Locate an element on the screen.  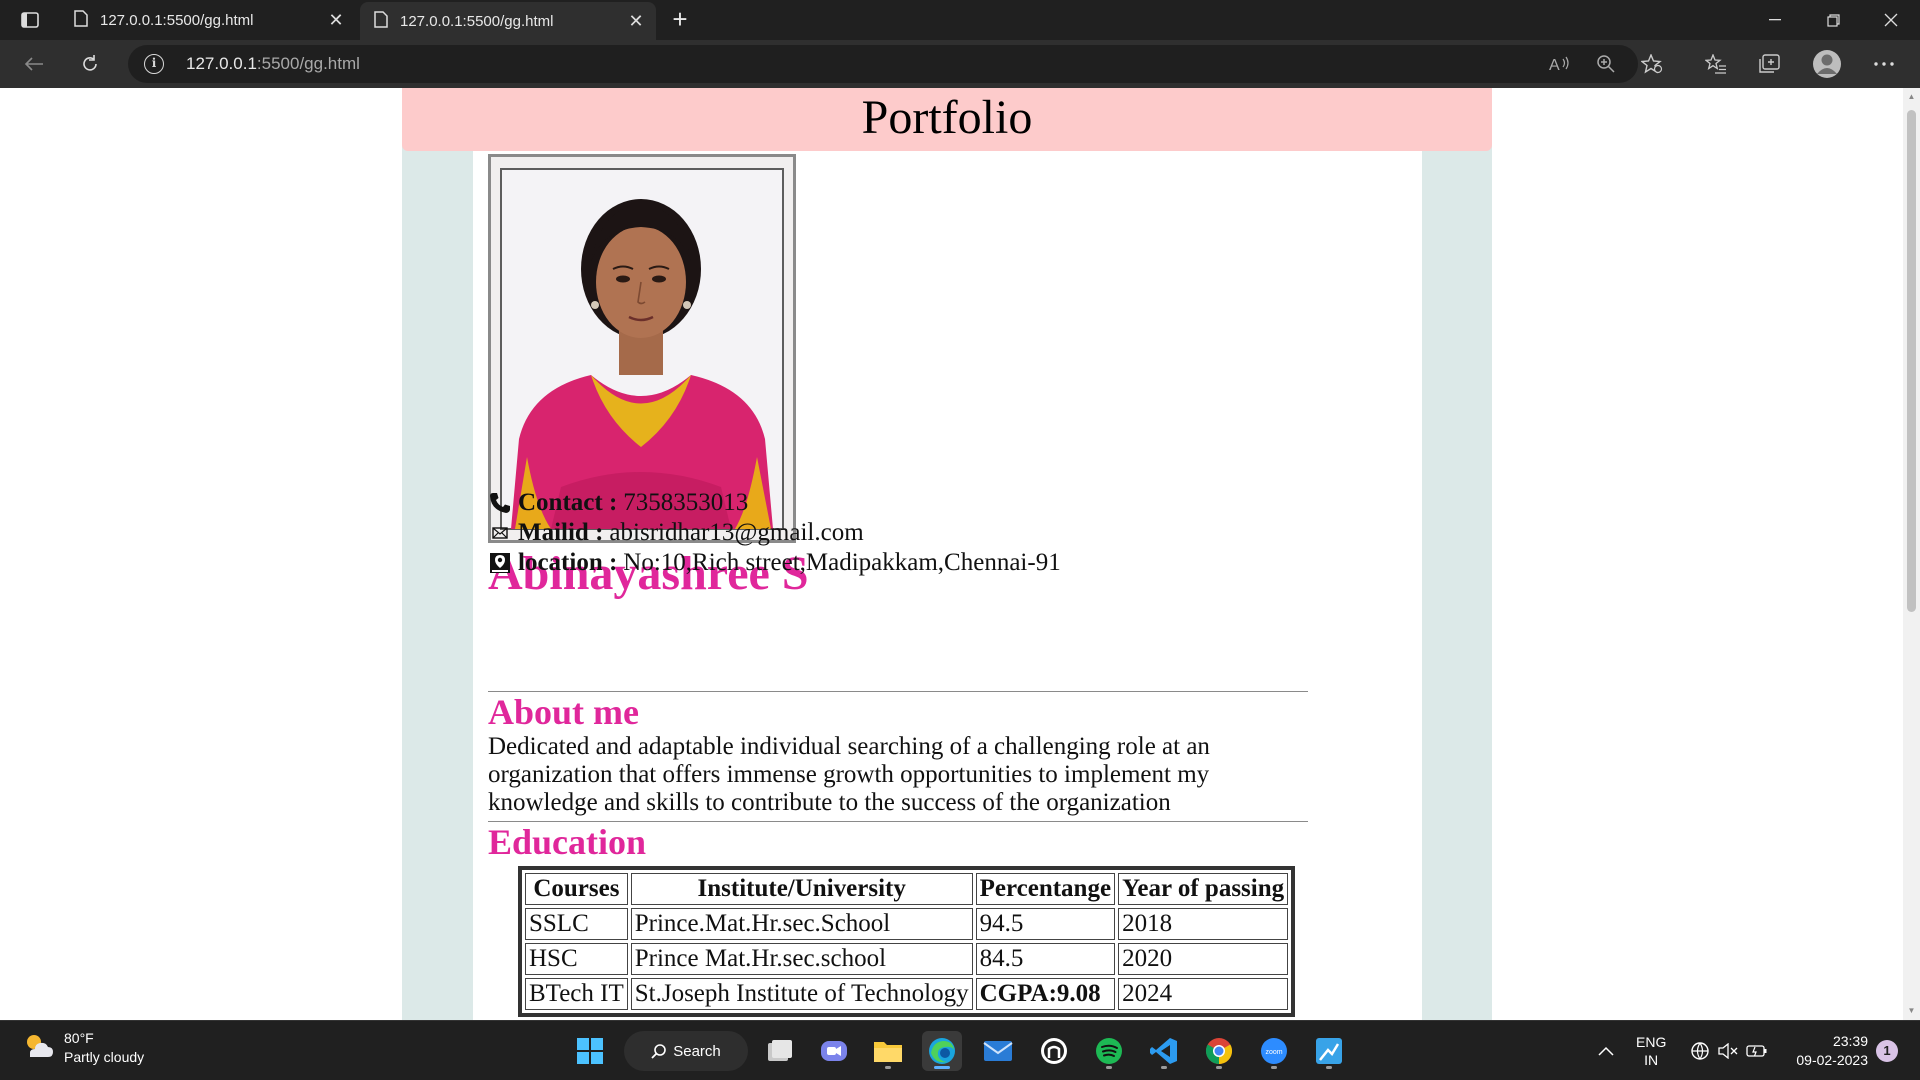
about-heading: About me is located at coordinates (563, 712).